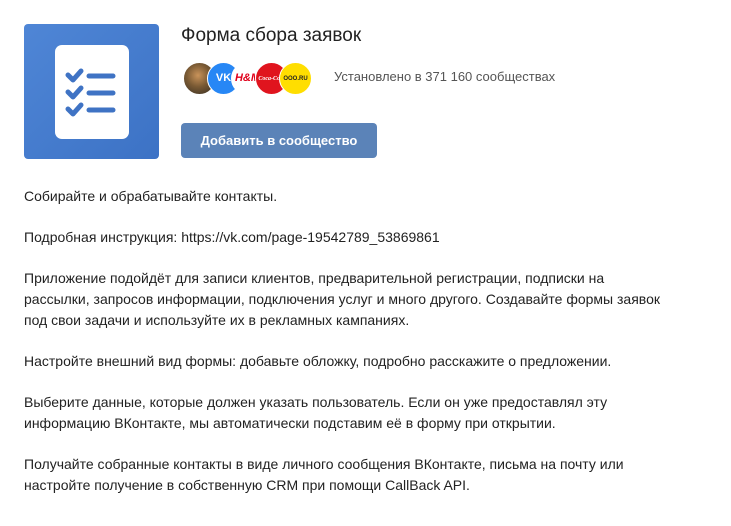 This screenshot has width=731, height=526. I want to click on ooo-ru-logo: OOO.RU, so click(295, 78).